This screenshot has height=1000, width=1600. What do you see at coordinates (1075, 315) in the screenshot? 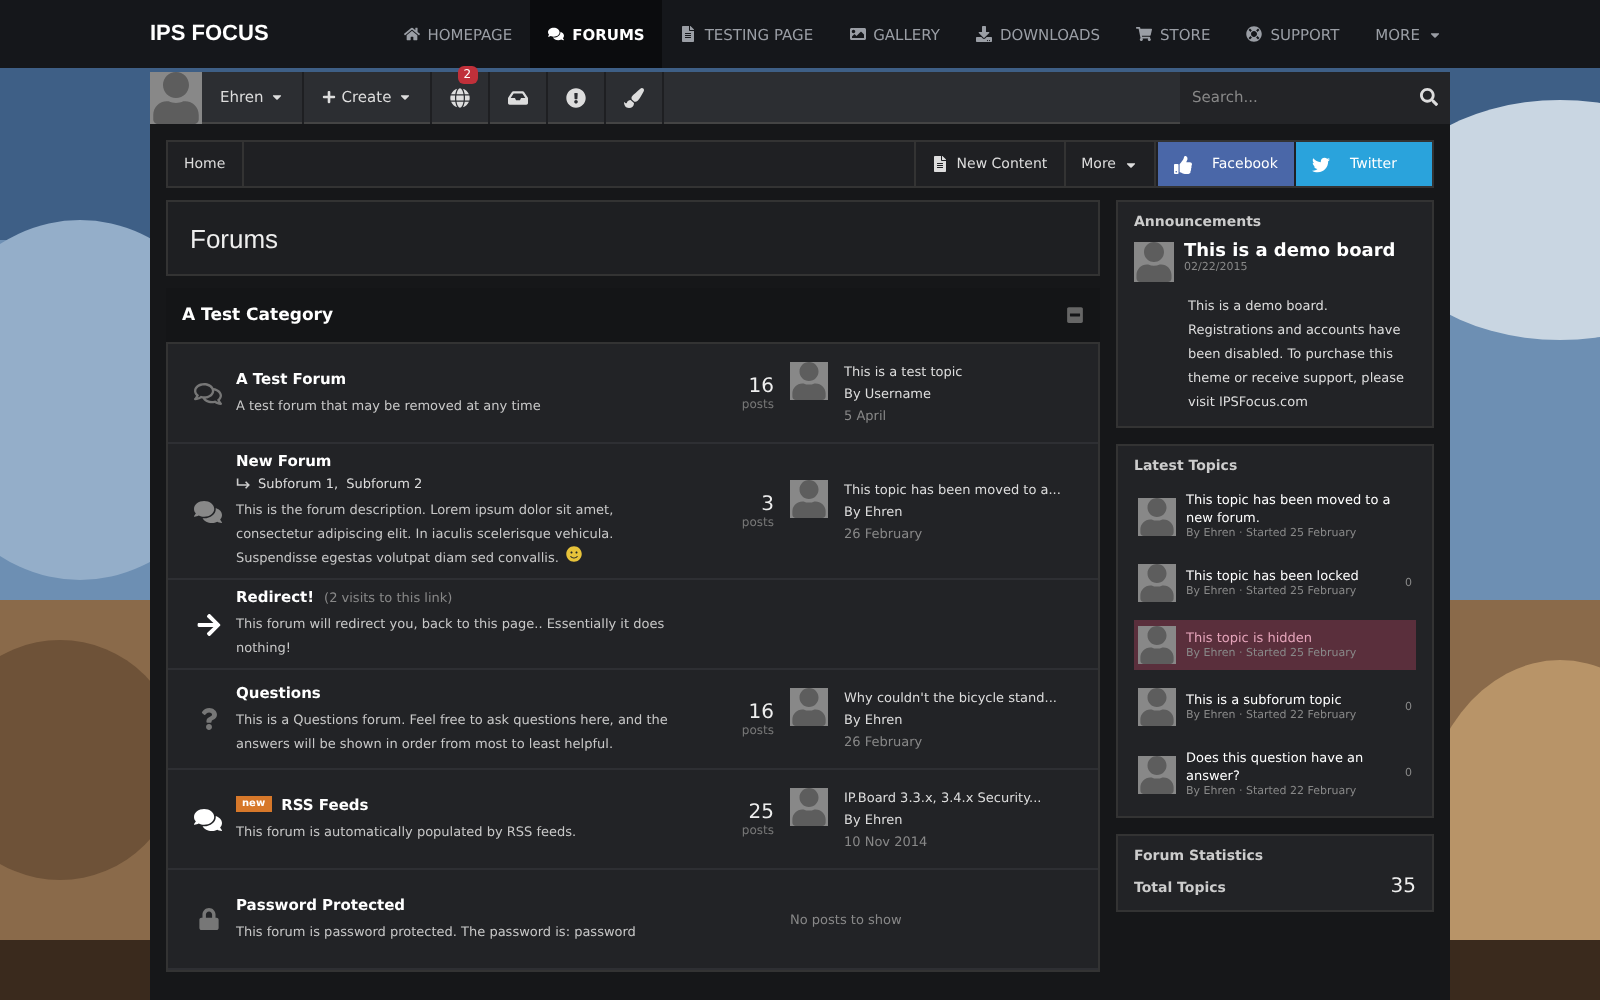
I see `collapse-icon` at bounding box center [1075, 315].